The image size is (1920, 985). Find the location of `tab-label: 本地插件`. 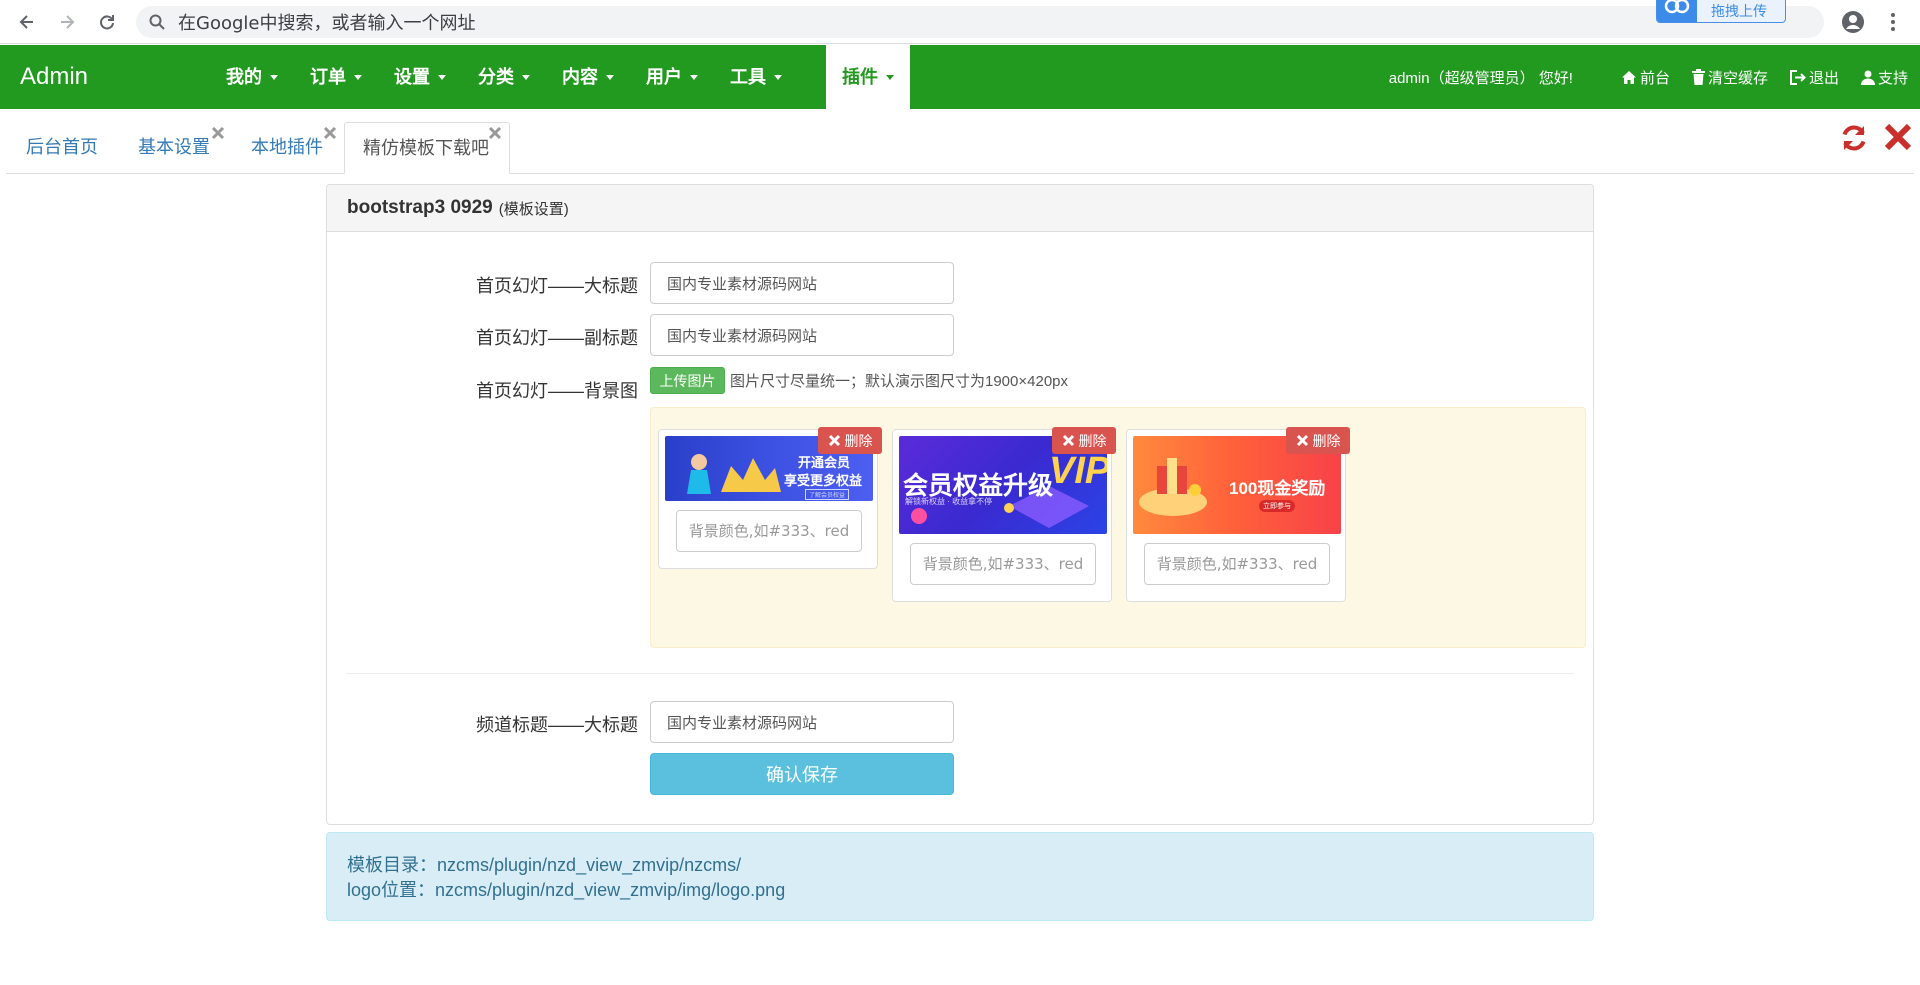

tab-label: 本地插件 is located at coordinates (287, 147).